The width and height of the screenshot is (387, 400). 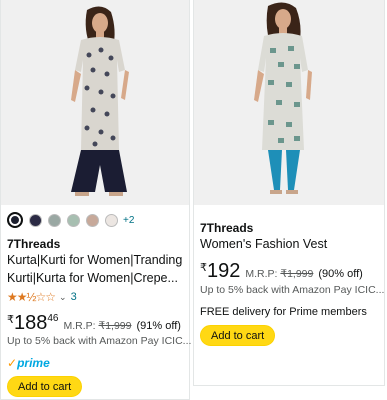 What do you see at coordinates (12, 363) in the screenshot?
I see `check-icon: ✓` at bounding box center [12, 363].